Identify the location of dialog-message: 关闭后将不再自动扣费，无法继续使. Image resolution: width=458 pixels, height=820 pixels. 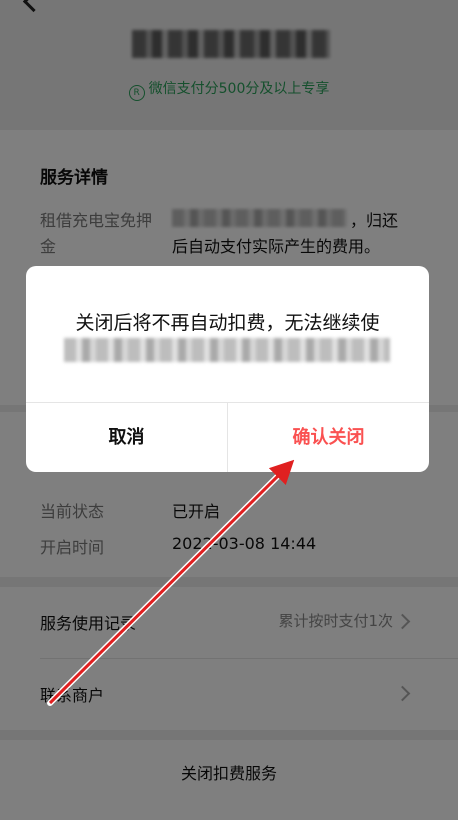
(227, 323).